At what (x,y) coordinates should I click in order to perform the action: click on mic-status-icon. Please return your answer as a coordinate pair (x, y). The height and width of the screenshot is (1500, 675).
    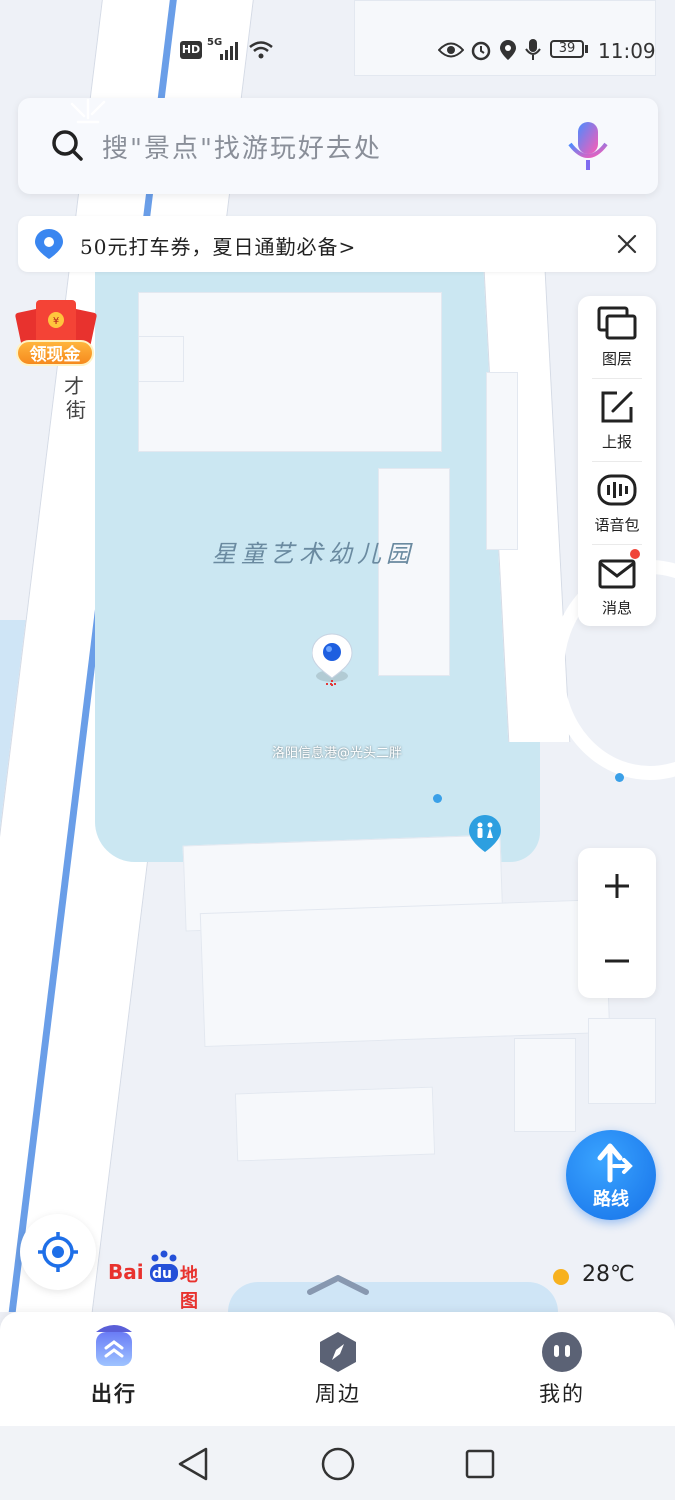
    Looking at the image, I should click on (533, 49).